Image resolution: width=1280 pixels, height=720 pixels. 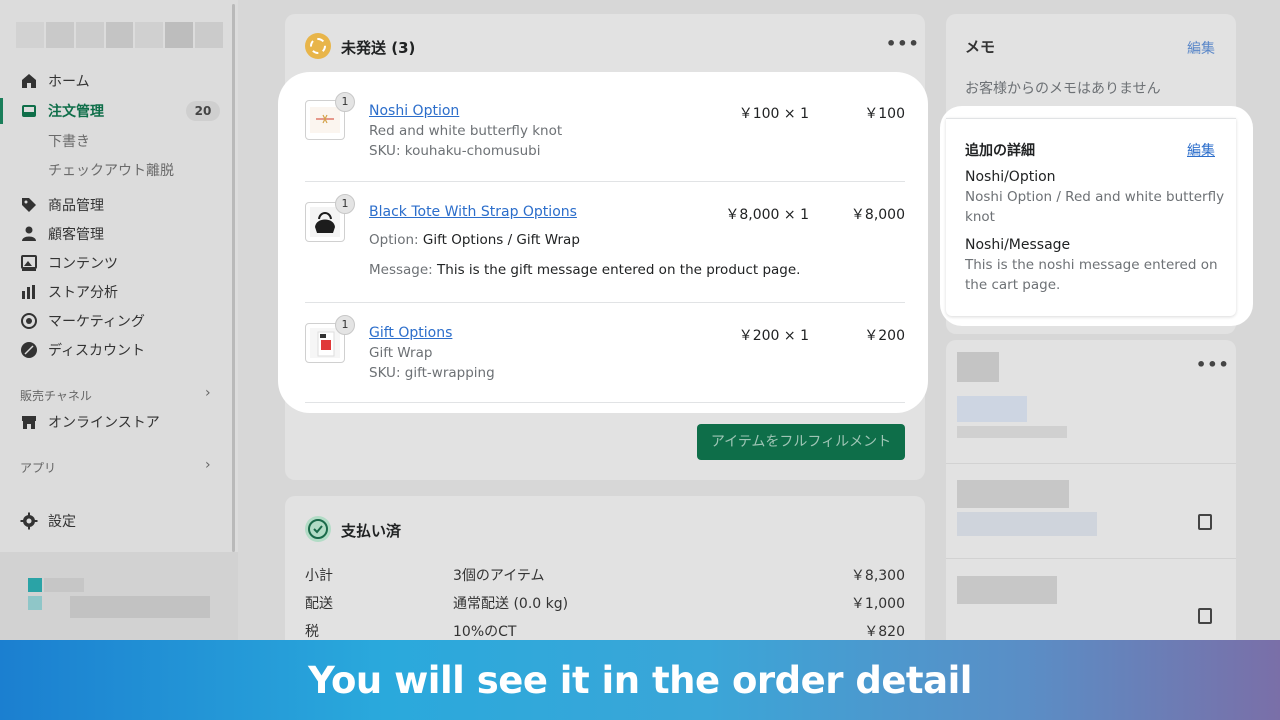 I want to click on sidebar-item-discounts: ディスカウント, so click(x=82, y=350).